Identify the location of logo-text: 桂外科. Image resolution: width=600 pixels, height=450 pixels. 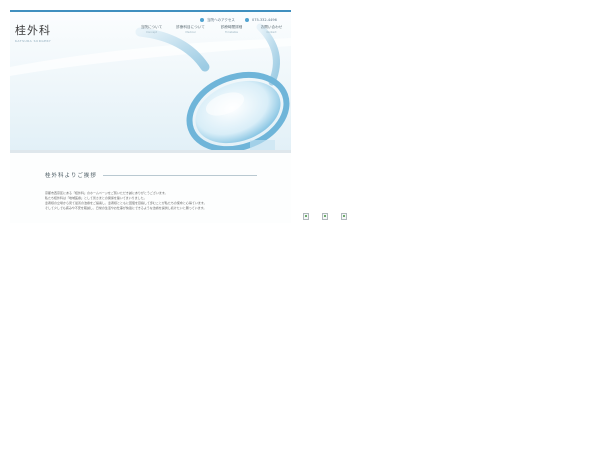
(33, 30).